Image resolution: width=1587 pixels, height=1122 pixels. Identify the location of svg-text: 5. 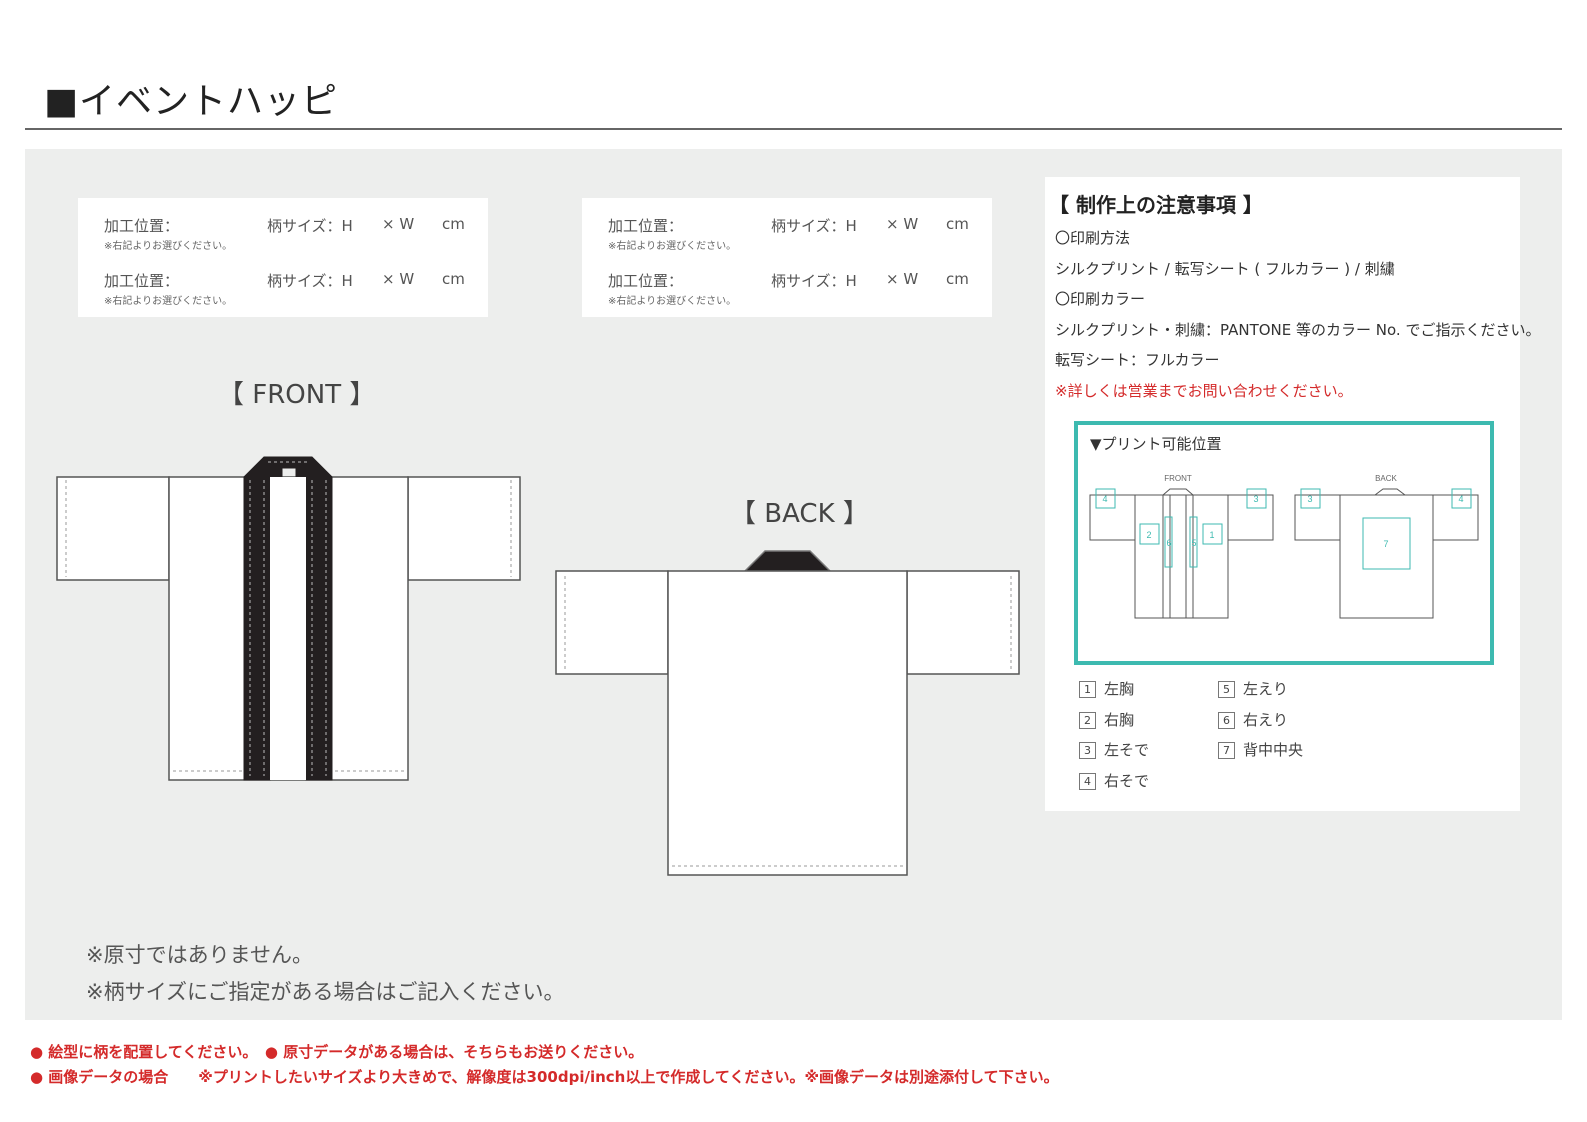
(1193, 543).